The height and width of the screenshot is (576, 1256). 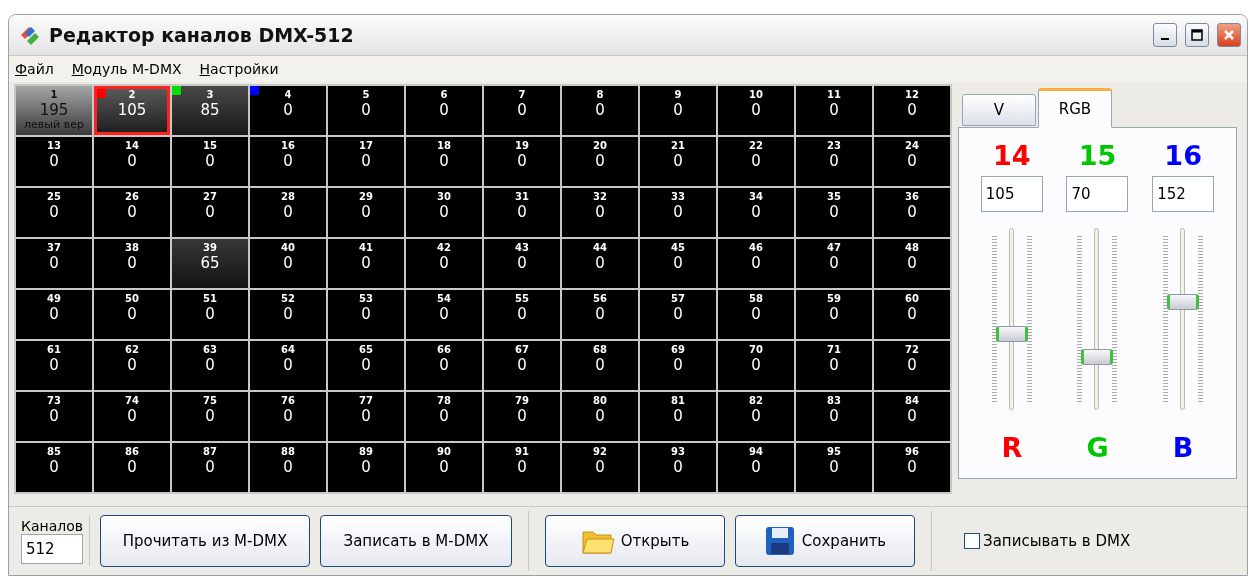 I want to click on channel-cell: 89 0, so click(x=366, y=467).